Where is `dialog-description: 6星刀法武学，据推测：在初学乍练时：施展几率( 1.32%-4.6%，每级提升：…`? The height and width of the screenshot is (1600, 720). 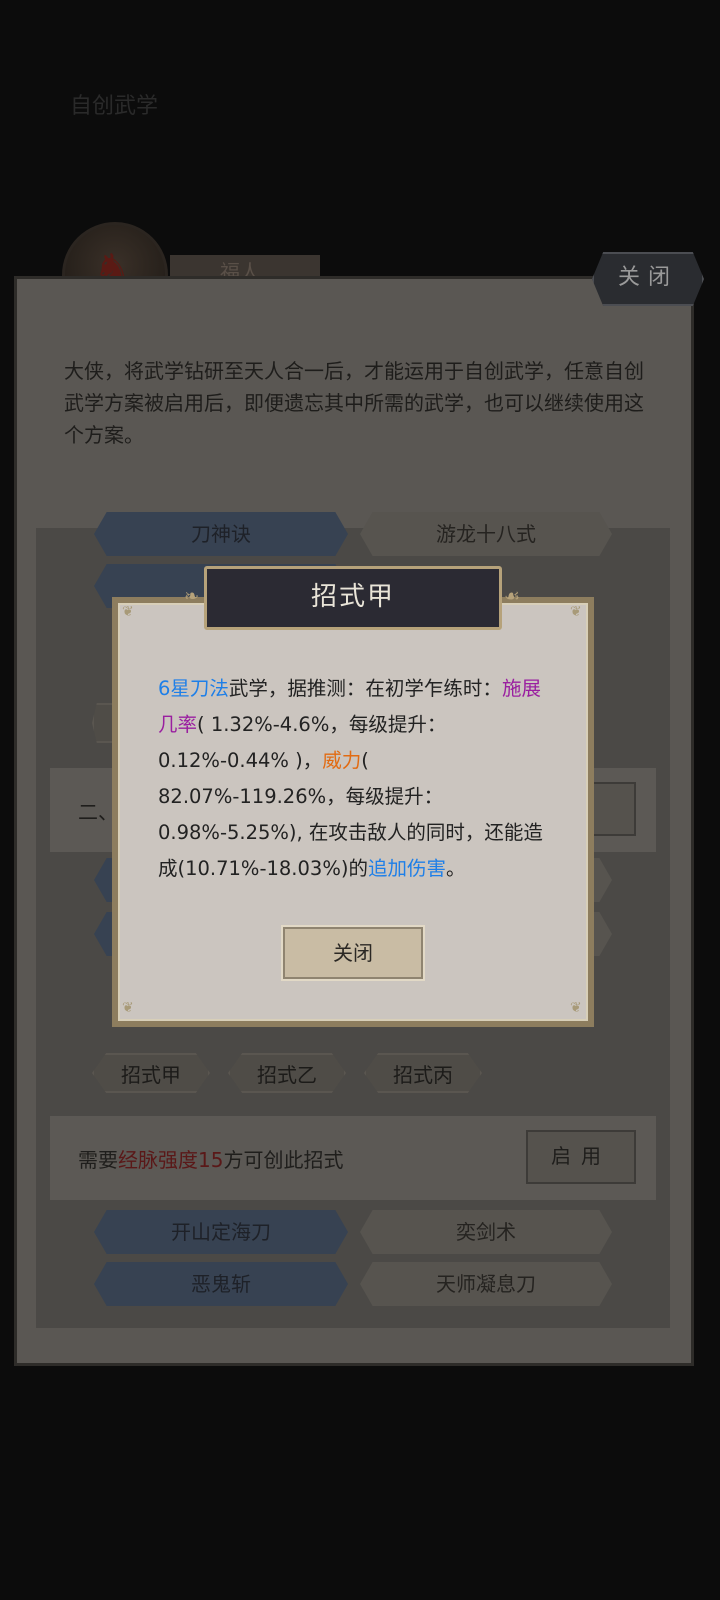 dialog-description: 6星刀法武学，据推测：在初学乍练时：施展几率( 1.32%-4.6%，每级提升：… is located at coordinates (358, 779).